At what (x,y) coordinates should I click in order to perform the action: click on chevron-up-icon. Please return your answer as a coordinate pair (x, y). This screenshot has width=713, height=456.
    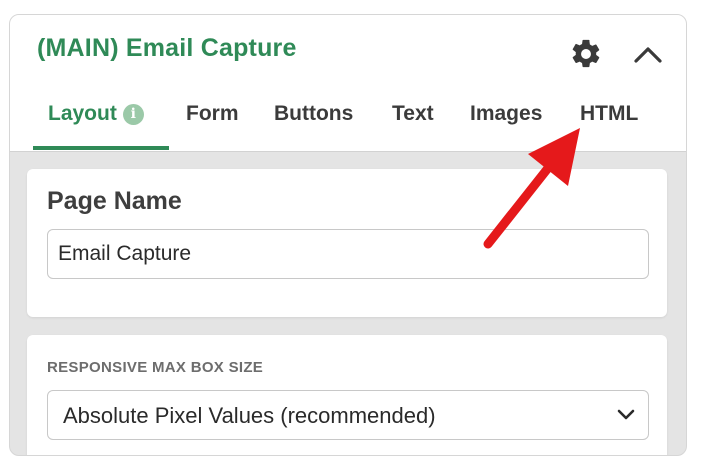
    Looking at the image, I should click on (648, 54).